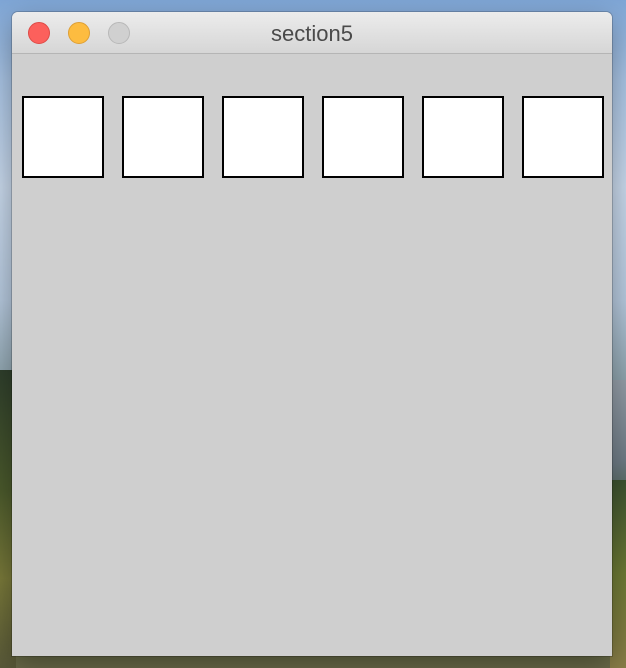  I want to click on desktop-wallpaper-trees-right, so click(618, 574).